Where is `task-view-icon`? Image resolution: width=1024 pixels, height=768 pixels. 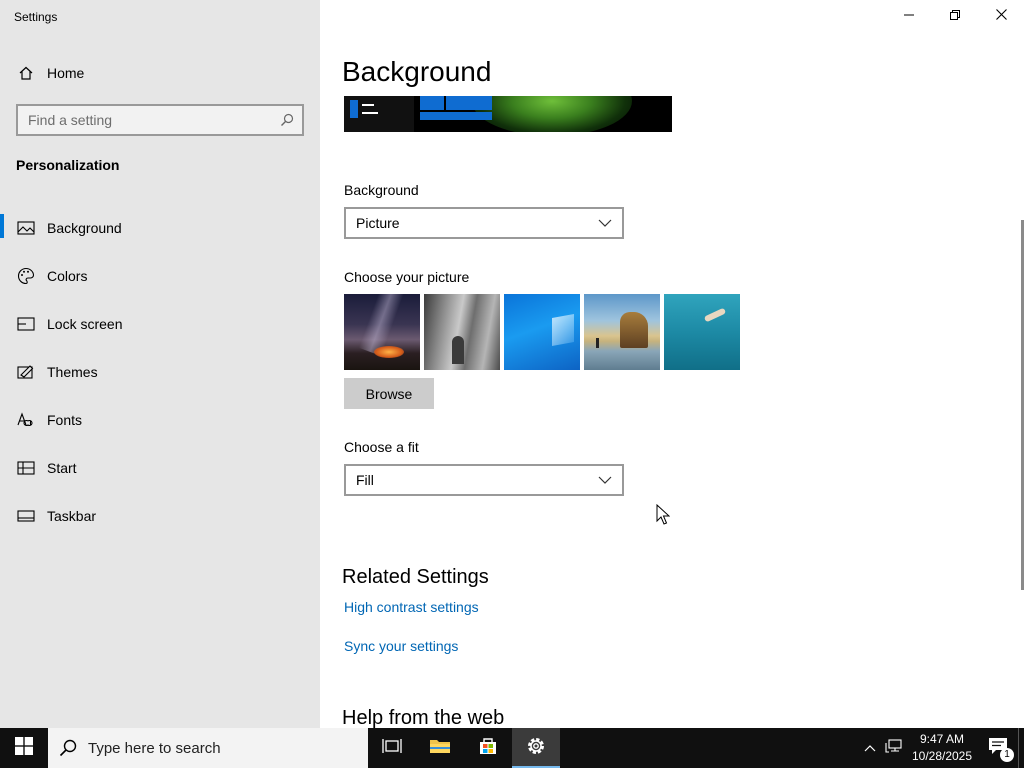 task-view-icon is located at coordinates (392, 748).